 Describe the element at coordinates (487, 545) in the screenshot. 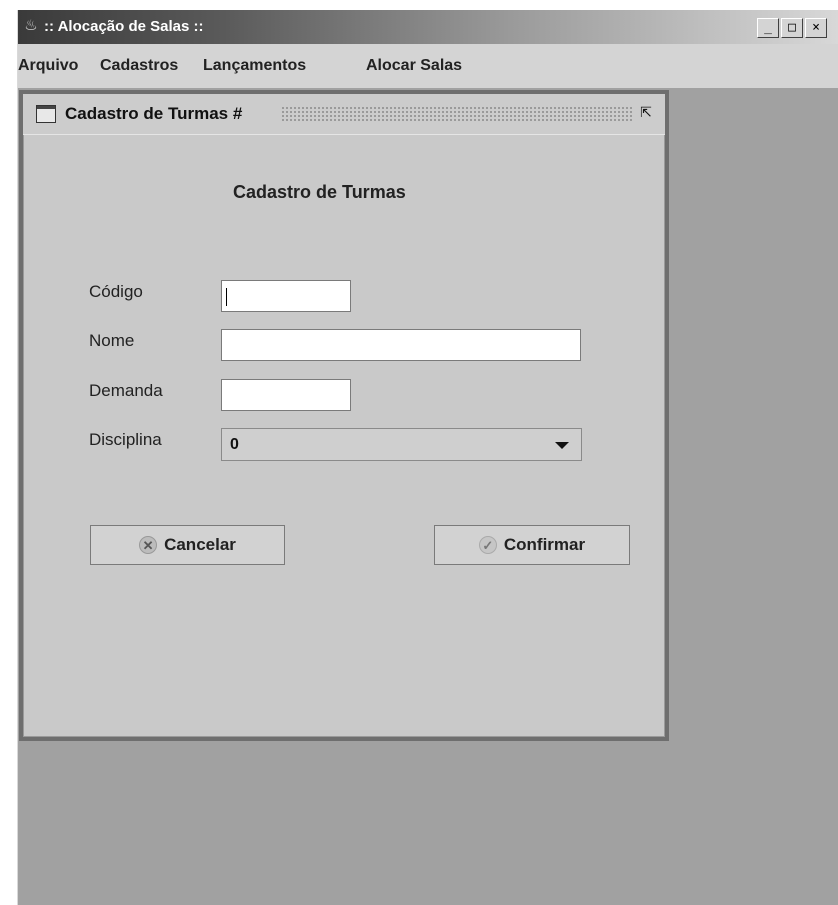

I see `check-icon: ✓` at that location.